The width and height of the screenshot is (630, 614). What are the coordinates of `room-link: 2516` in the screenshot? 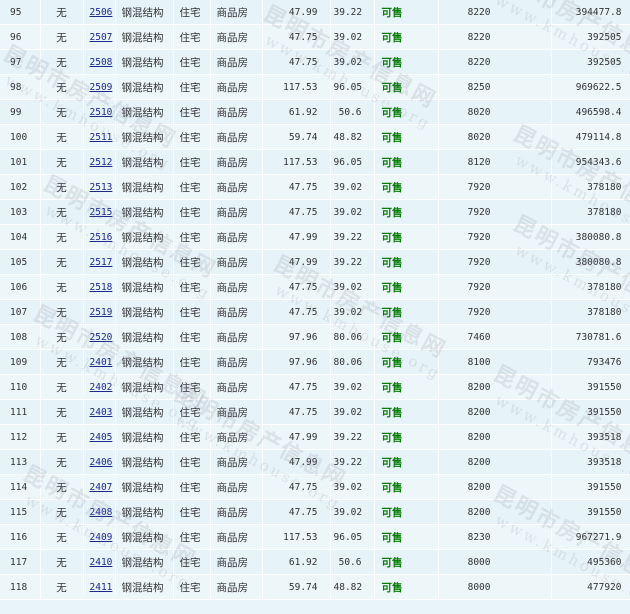 It's located at (101, 237).